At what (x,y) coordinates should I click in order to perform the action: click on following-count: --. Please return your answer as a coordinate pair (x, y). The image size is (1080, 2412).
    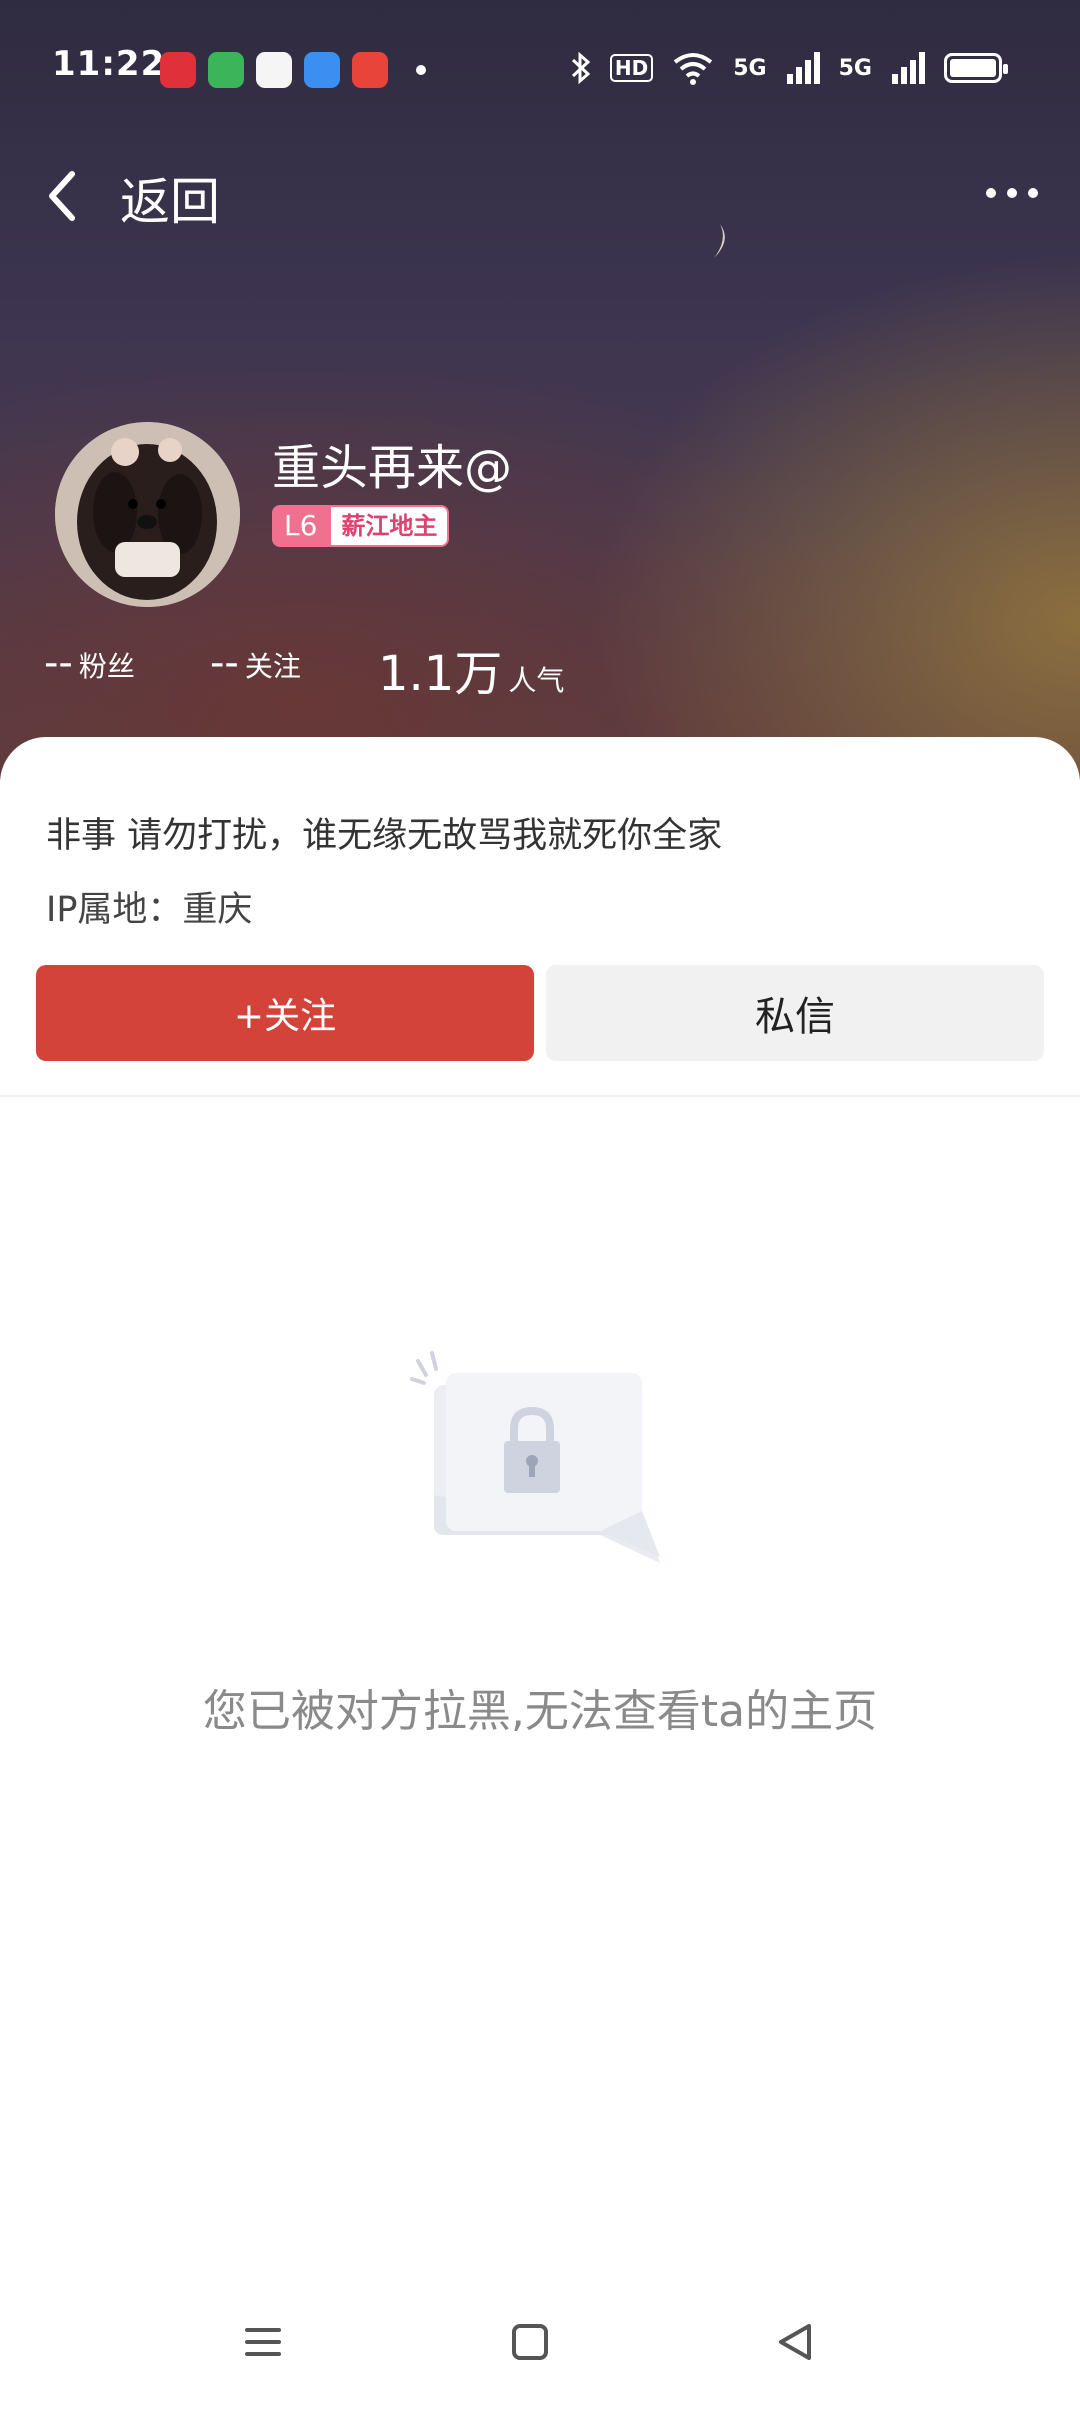
    Looking at the image, I should click on (224, 663).